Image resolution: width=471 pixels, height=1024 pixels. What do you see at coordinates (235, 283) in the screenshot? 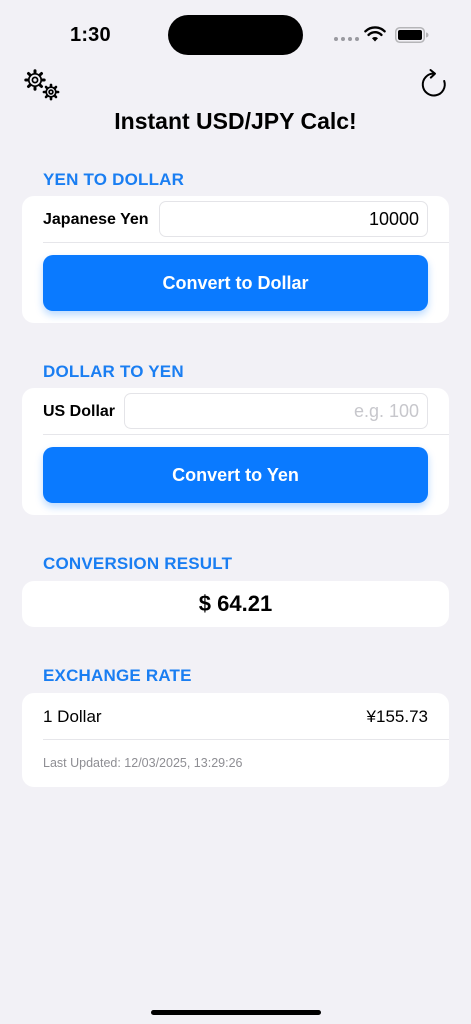
I see `convert-to-dollar-button: Convert to Dollar` at bounding box center [235, 283].